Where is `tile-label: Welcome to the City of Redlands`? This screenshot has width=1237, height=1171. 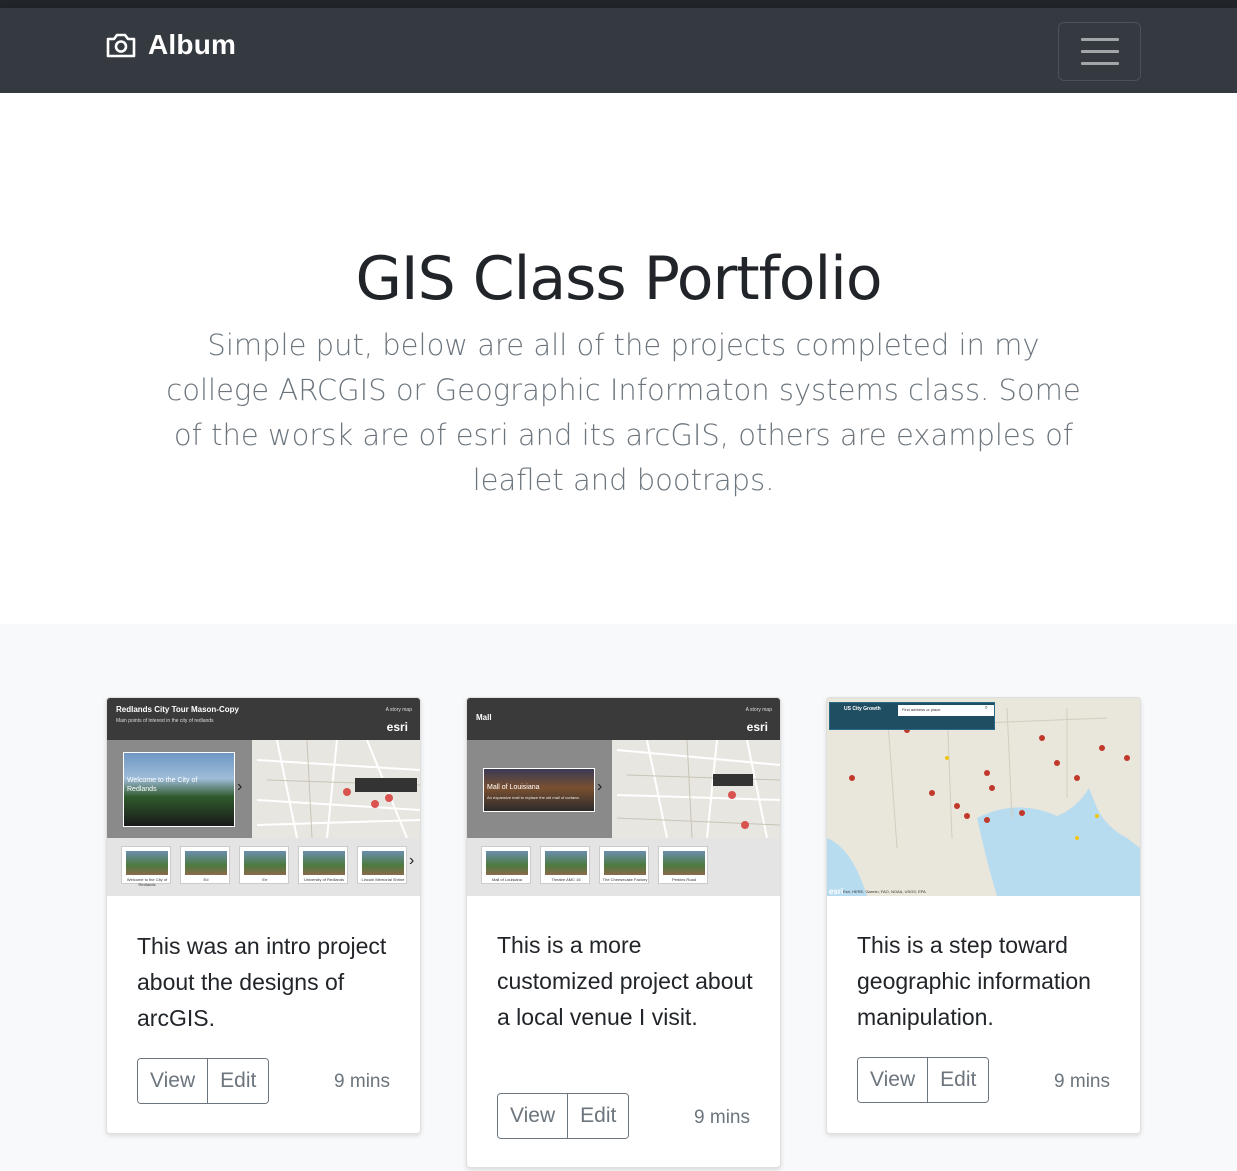
tile-label: Welcome to the City of Redlands is located at coordinates (147, 882).